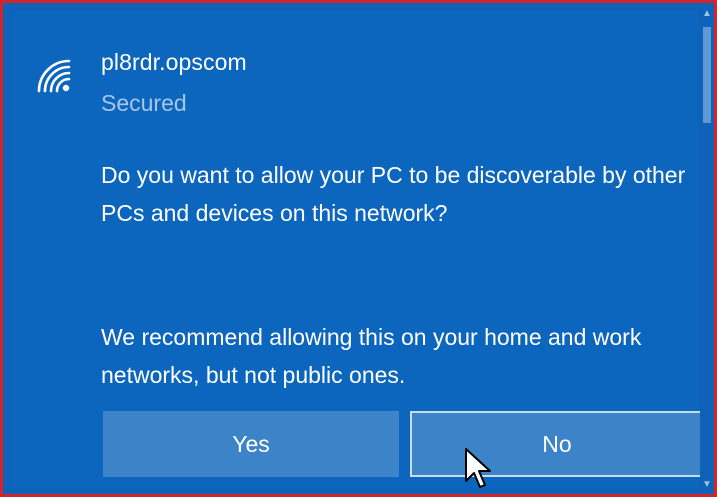  I want to click on network-security-status: Secured, so click(144, 103).